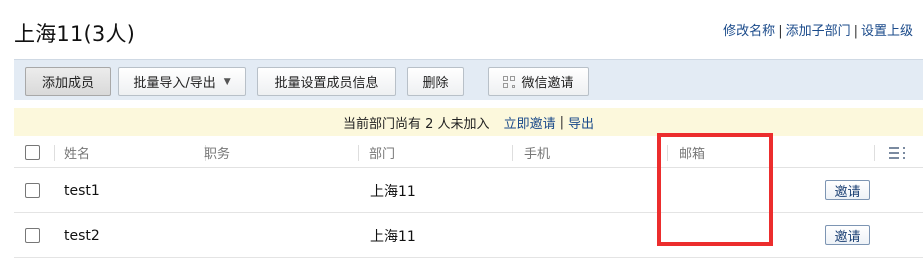 The width and height of the screenshot is (923, 264). Describe the element at coordinates (749, 31) in the screenshot. I see `rename-link: 修改名称` at that location.